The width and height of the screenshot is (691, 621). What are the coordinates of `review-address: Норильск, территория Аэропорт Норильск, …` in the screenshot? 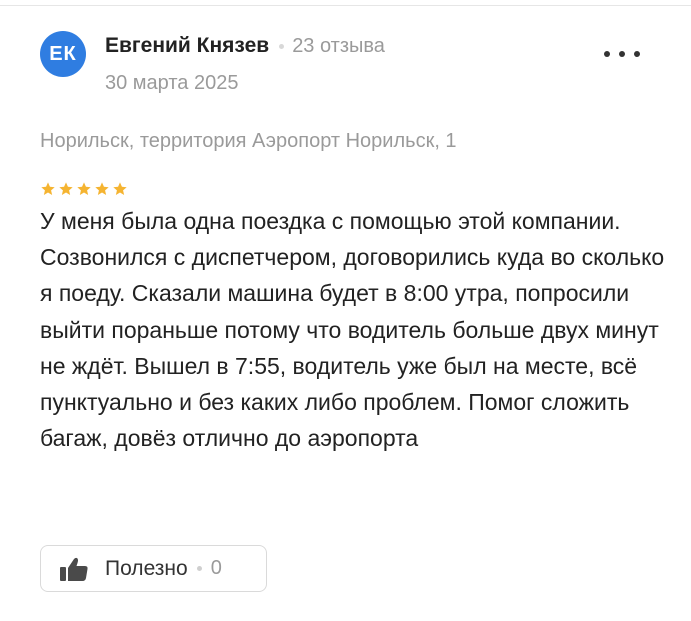 It's located at (248, 141).